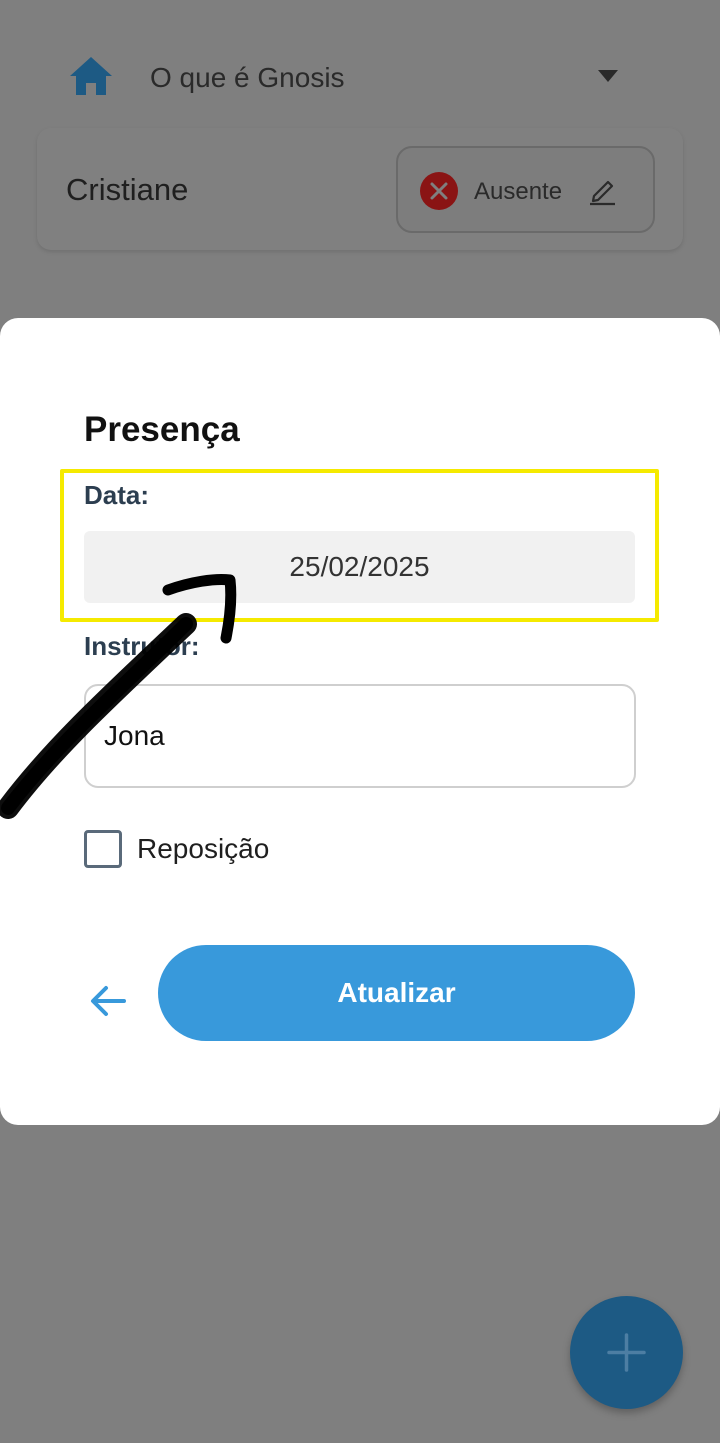  What do you see at coordinates (341, 736) in the screenshot?
I see `redaction-block` at bounding box center [341, 736].